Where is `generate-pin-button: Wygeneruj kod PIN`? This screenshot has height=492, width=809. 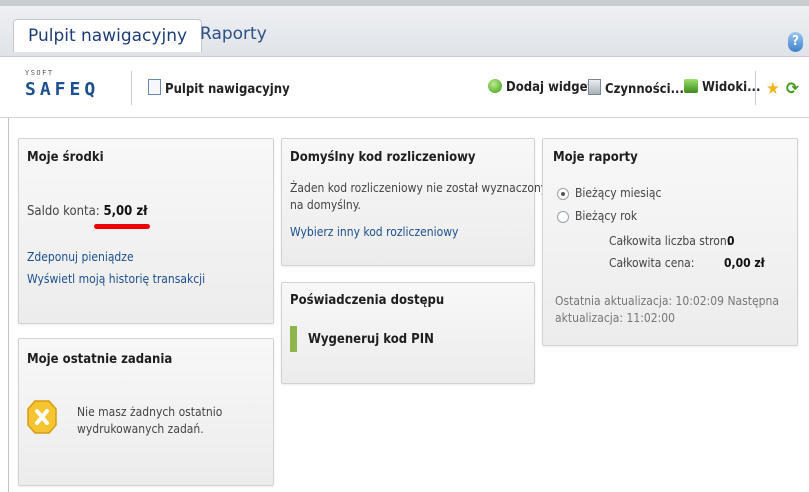 generate-pin-button: Wygeneruj kod PIN is located at coordinates (371, 339).